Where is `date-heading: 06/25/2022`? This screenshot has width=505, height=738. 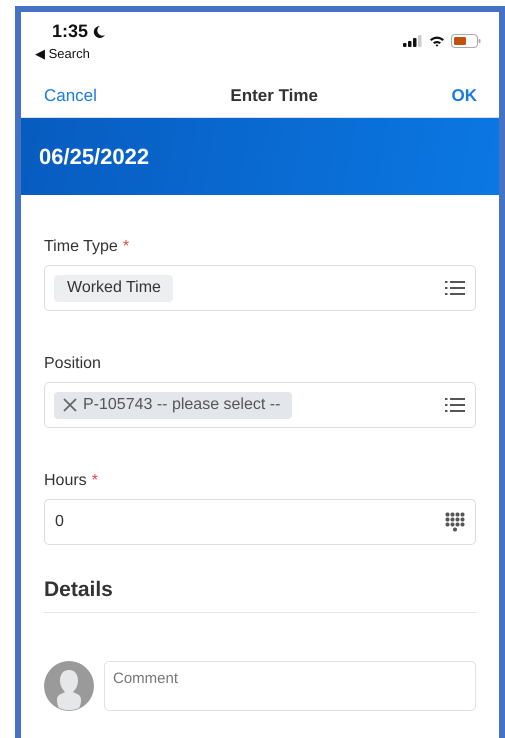 date-heading: 06/25/2022 is located at coordinates (94, 157).